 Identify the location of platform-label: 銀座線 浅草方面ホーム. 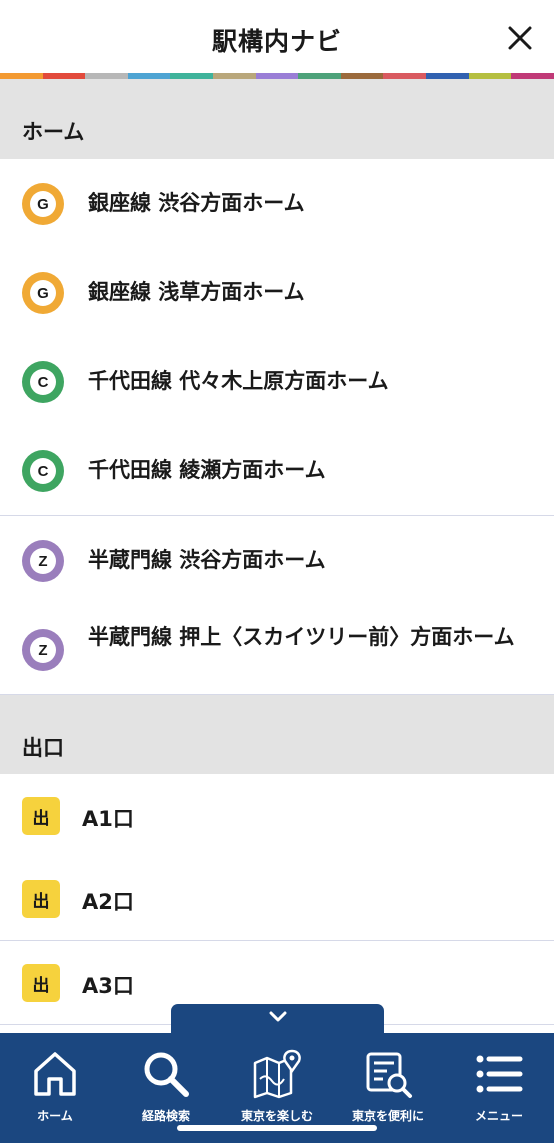
(196, 292).